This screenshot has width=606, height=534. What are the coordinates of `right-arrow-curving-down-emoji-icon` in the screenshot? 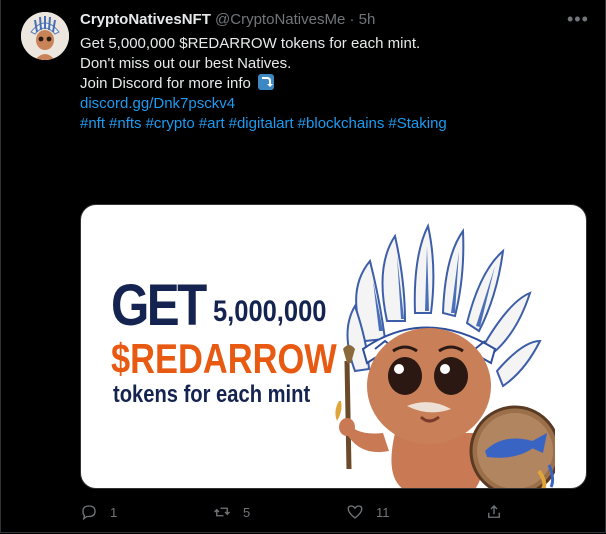 It's located at (266, 82).